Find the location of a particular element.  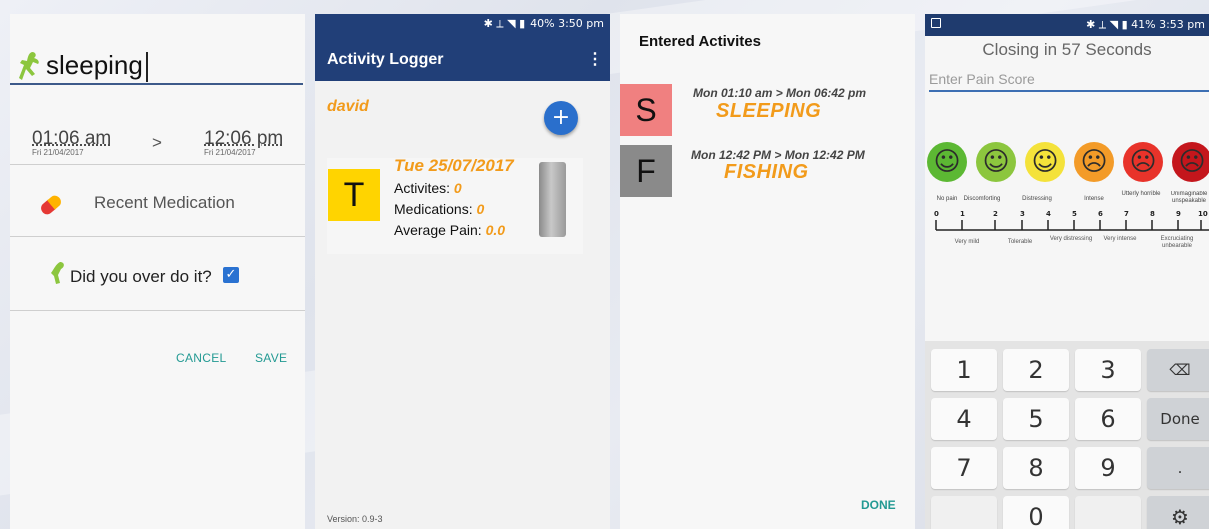

activities-label: Activites: is located at coordinates (422, 188).